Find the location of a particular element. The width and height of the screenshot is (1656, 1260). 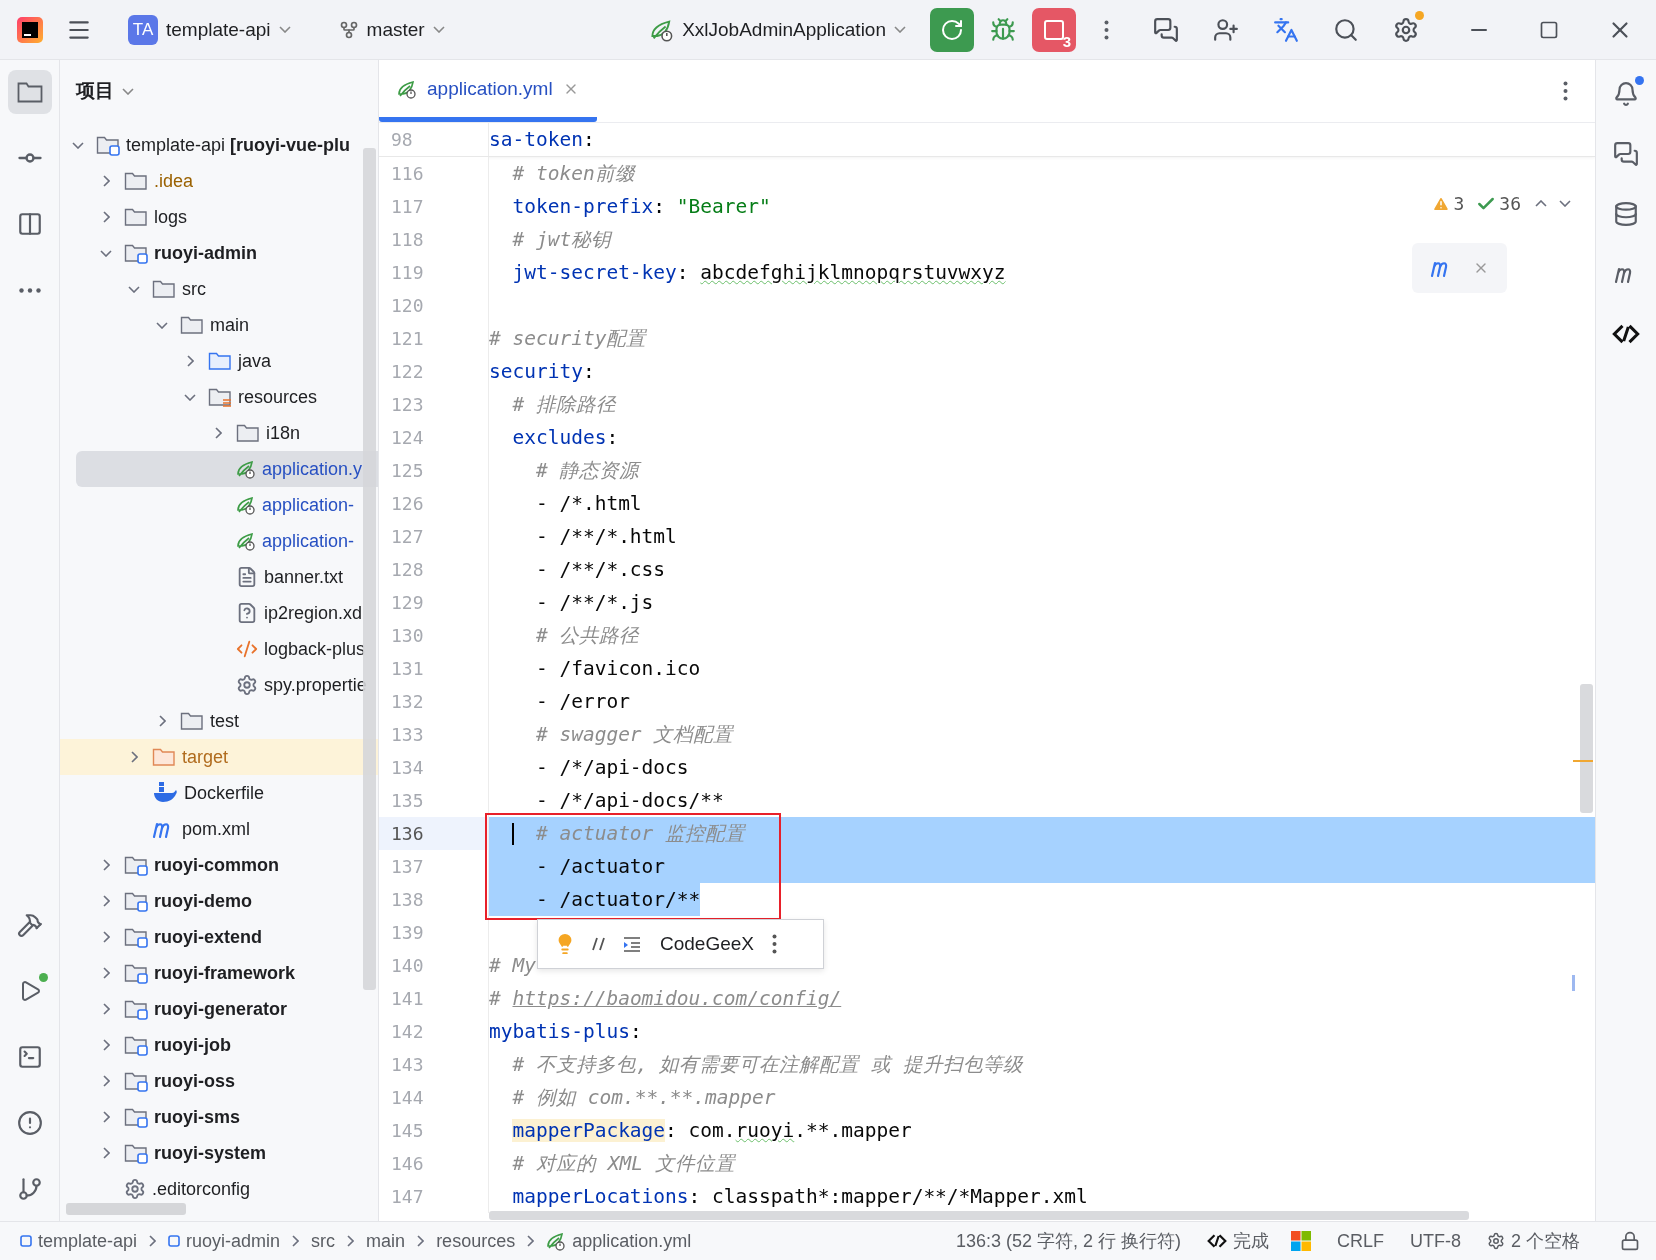

branch-selector: master is located at coordinates (391, 29).